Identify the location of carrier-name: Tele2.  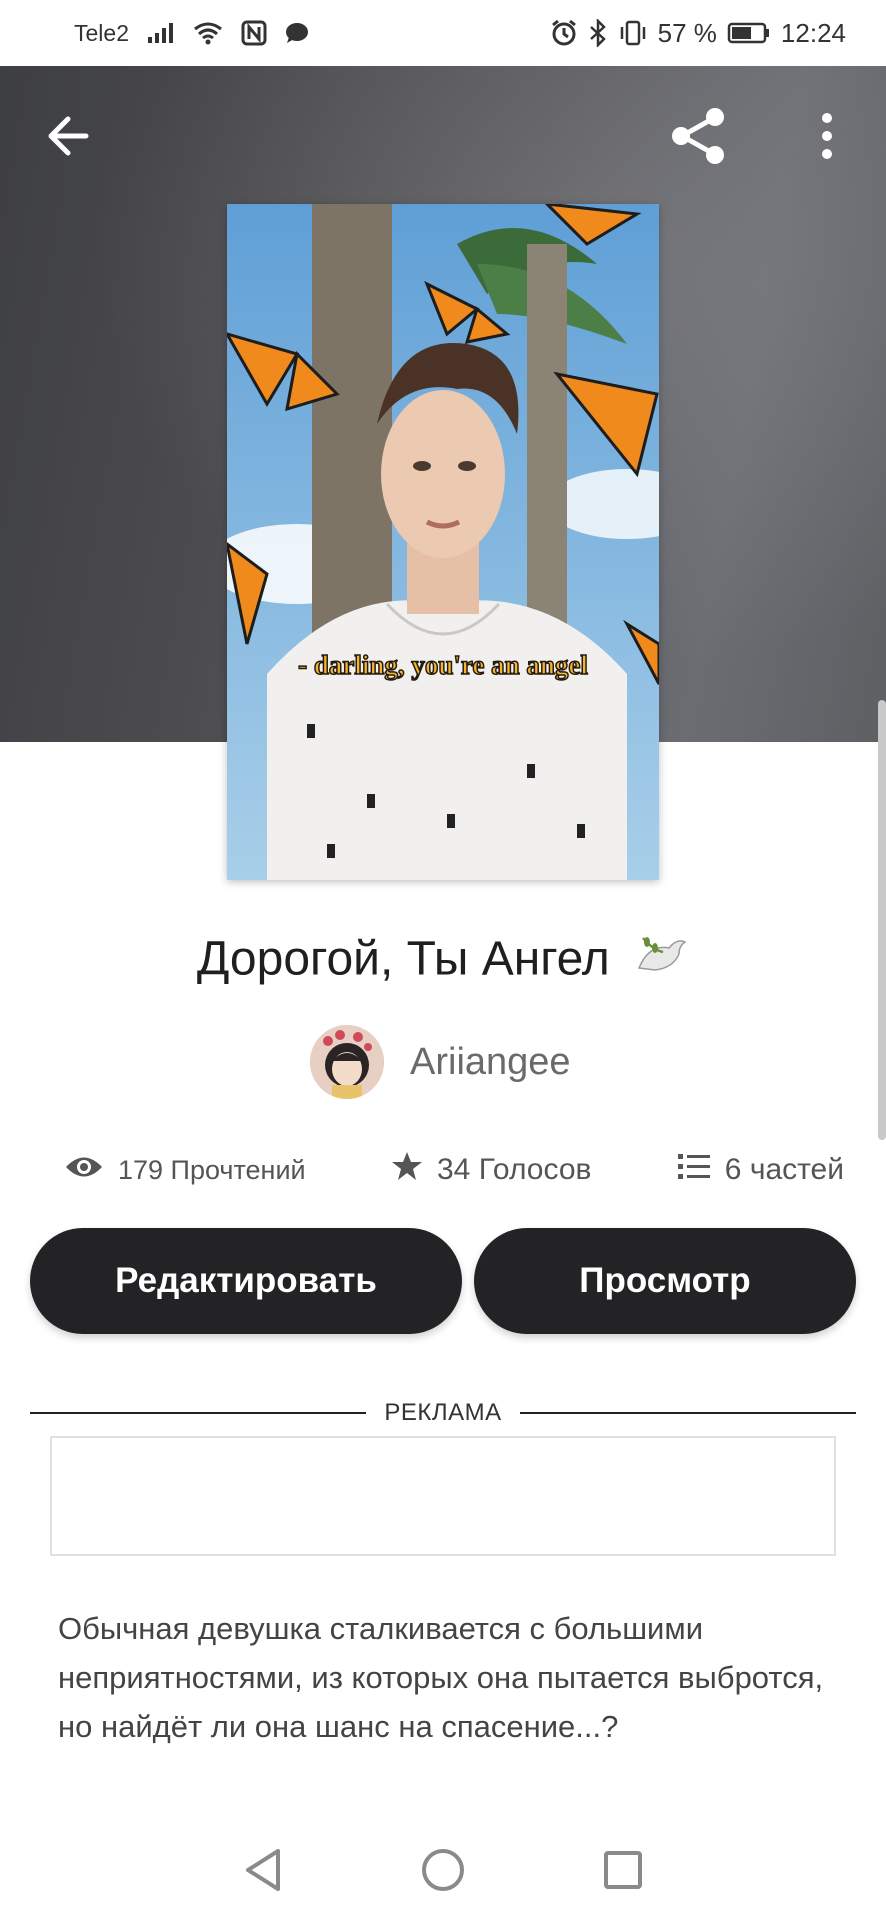
(101, 32).